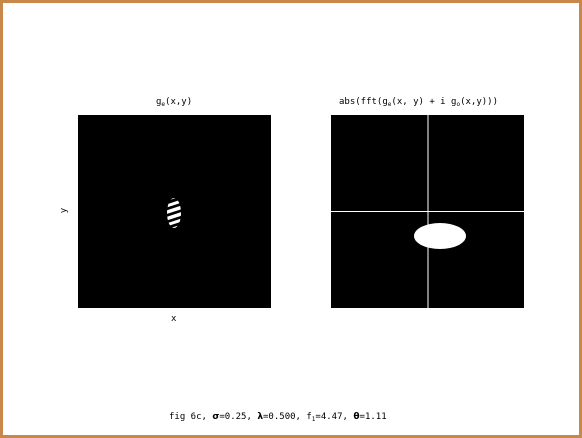 This screenshot has width=582, height=438. Describe the element at coordinates (287, 417) in the screenshot. I see `caption-part3: =0.500, f` at that location.